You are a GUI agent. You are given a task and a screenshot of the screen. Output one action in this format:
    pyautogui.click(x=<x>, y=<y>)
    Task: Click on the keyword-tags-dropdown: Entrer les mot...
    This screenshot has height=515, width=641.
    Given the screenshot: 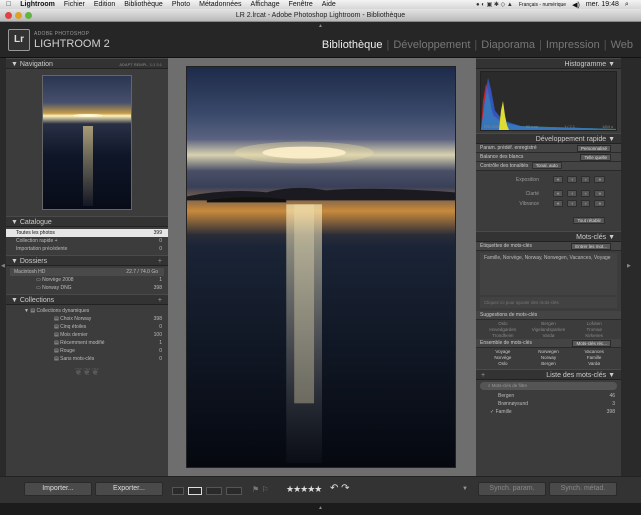 What is the action you would take?
    pyautogui.click(x=591, y=246)
    